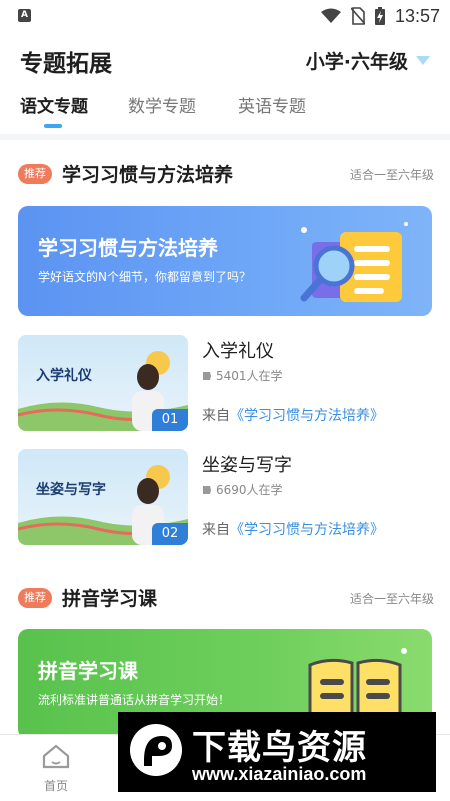 The image size is (450, 801). Describe the element at coordinates (55, 786) in the screenshot. I see `nav-home-label: 首页` at that location.